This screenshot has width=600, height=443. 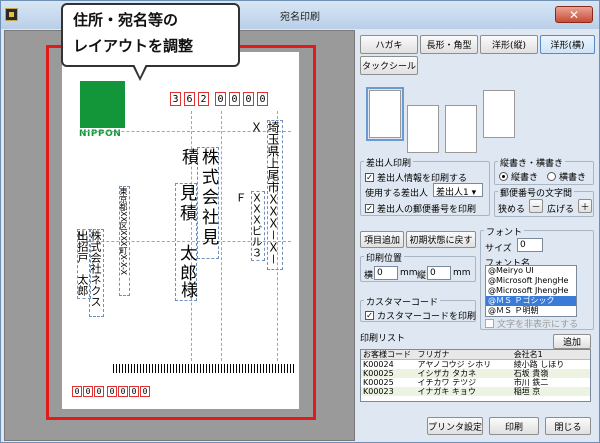 I want to click on zip-digit: 3, so click(x=175, y=99).